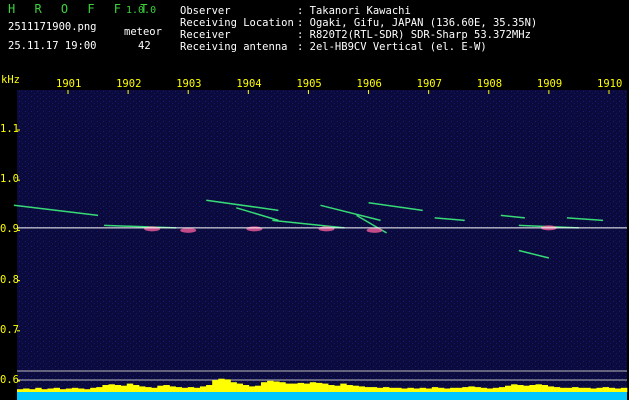  I want to click on x-tick-label: 1910, so click(610, 84).